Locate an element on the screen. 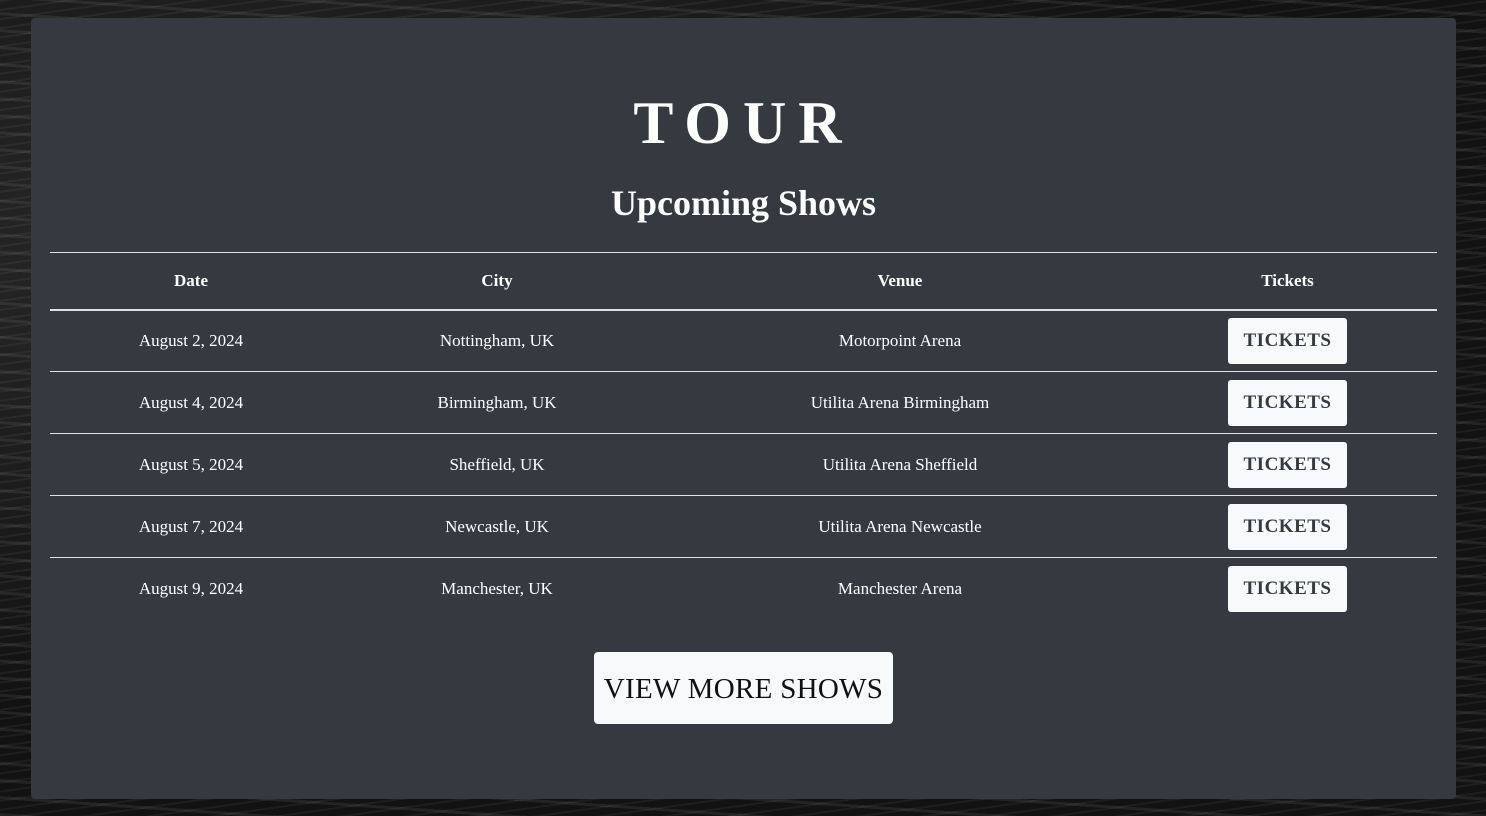 This screenshot has width=1486, height=816. show-city: Birmingham, UK is located at coordinates (497, 402).